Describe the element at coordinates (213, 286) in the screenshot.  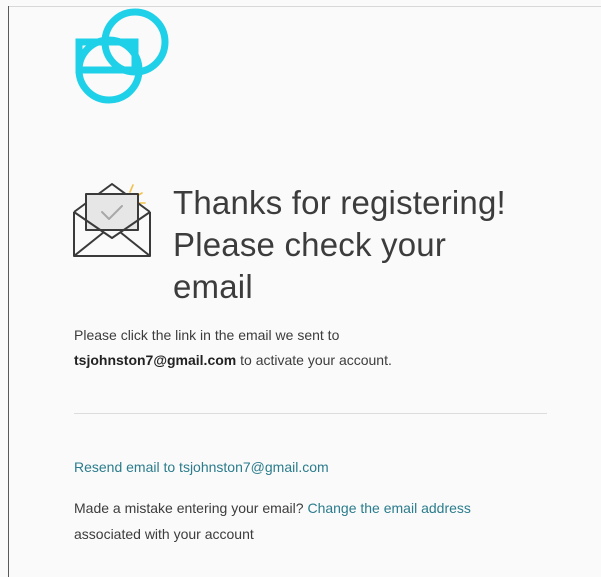
I see `title-line-3: email` at that location.